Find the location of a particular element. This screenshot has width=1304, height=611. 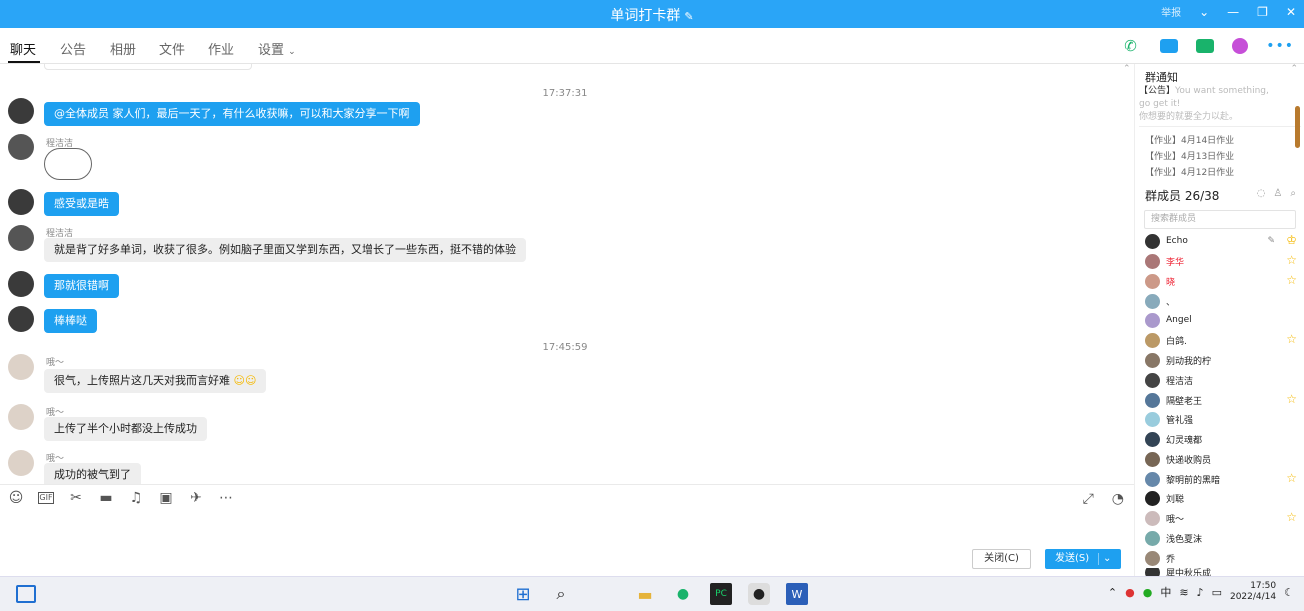

tab-chat: 聊天 is located at coordinates (23, 48).